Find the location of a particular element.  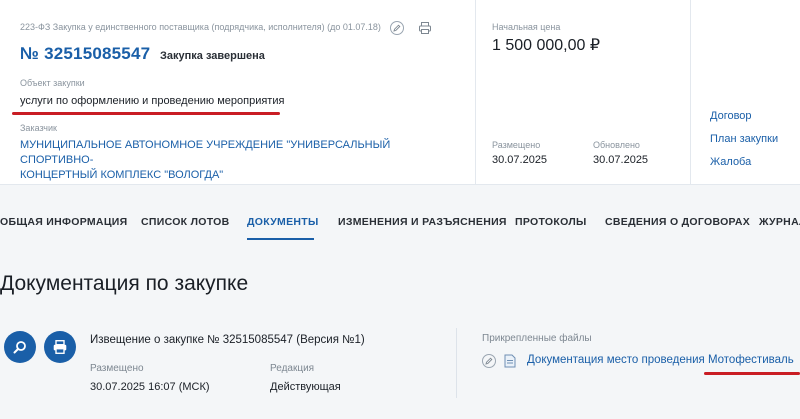

placed-value: 30.07.2025 is located at coordinates (520, 160).